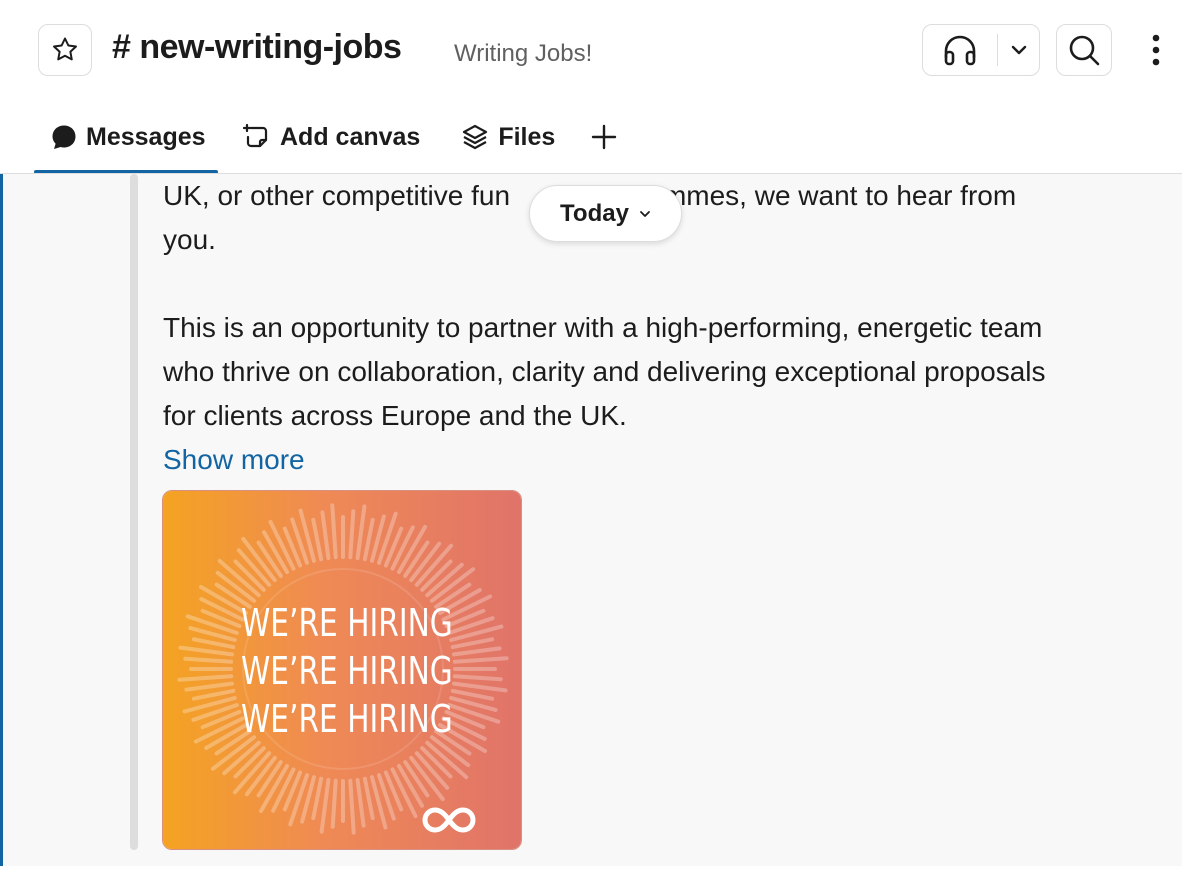 The height and width of the screenshot is (884, 1182). Describe the element at coordinates (527, 136) in the screenshot. I see `tab-label: Files` at that location.